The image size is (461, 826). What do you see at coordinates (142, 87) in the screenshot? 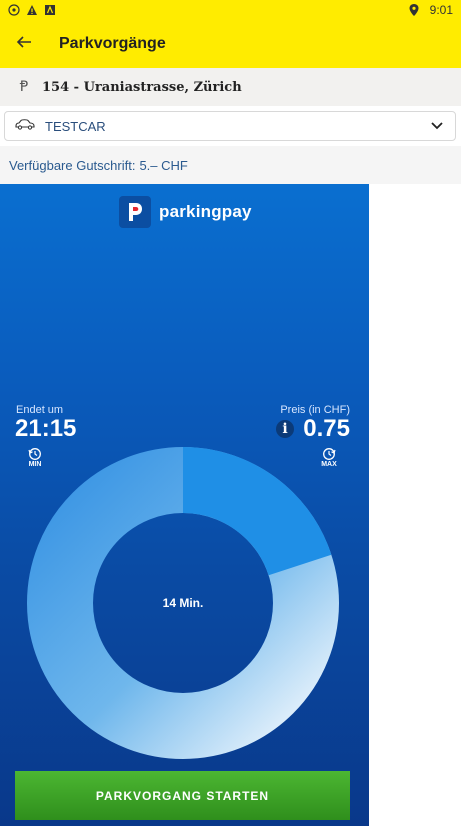
I see `parking-zone-label: 154 - Uraniastrasse, Zürich` at bounding box center [142, 87].